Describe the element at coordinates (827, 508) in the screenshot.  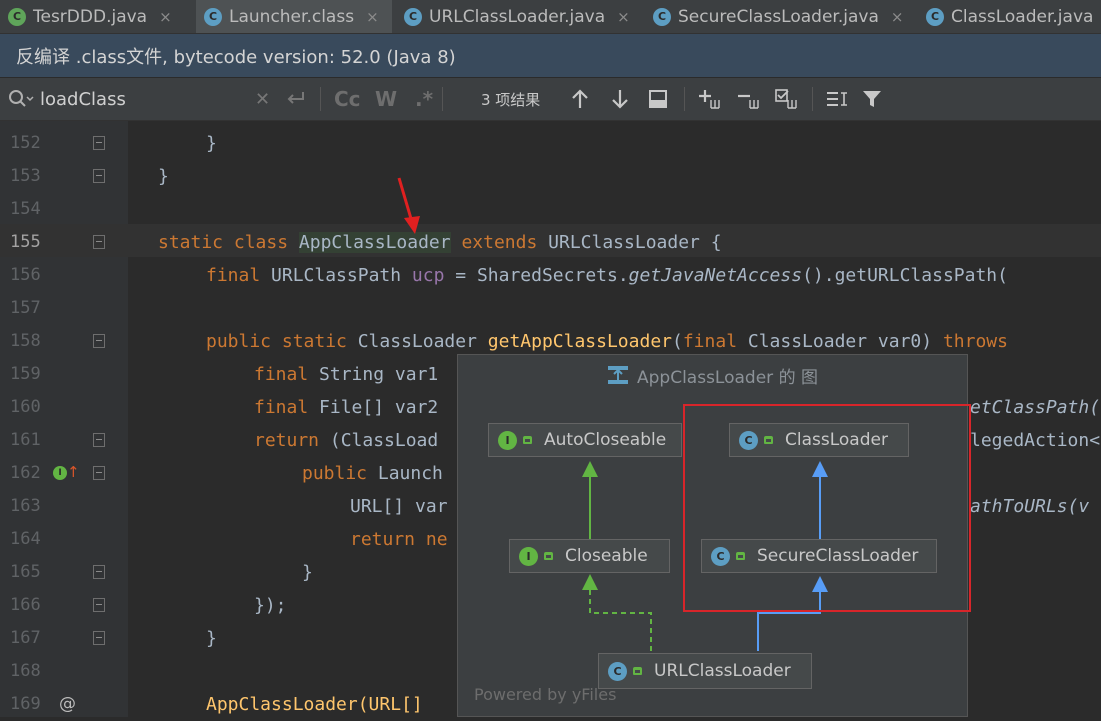
I see `annotation-highlight-box` at that location.